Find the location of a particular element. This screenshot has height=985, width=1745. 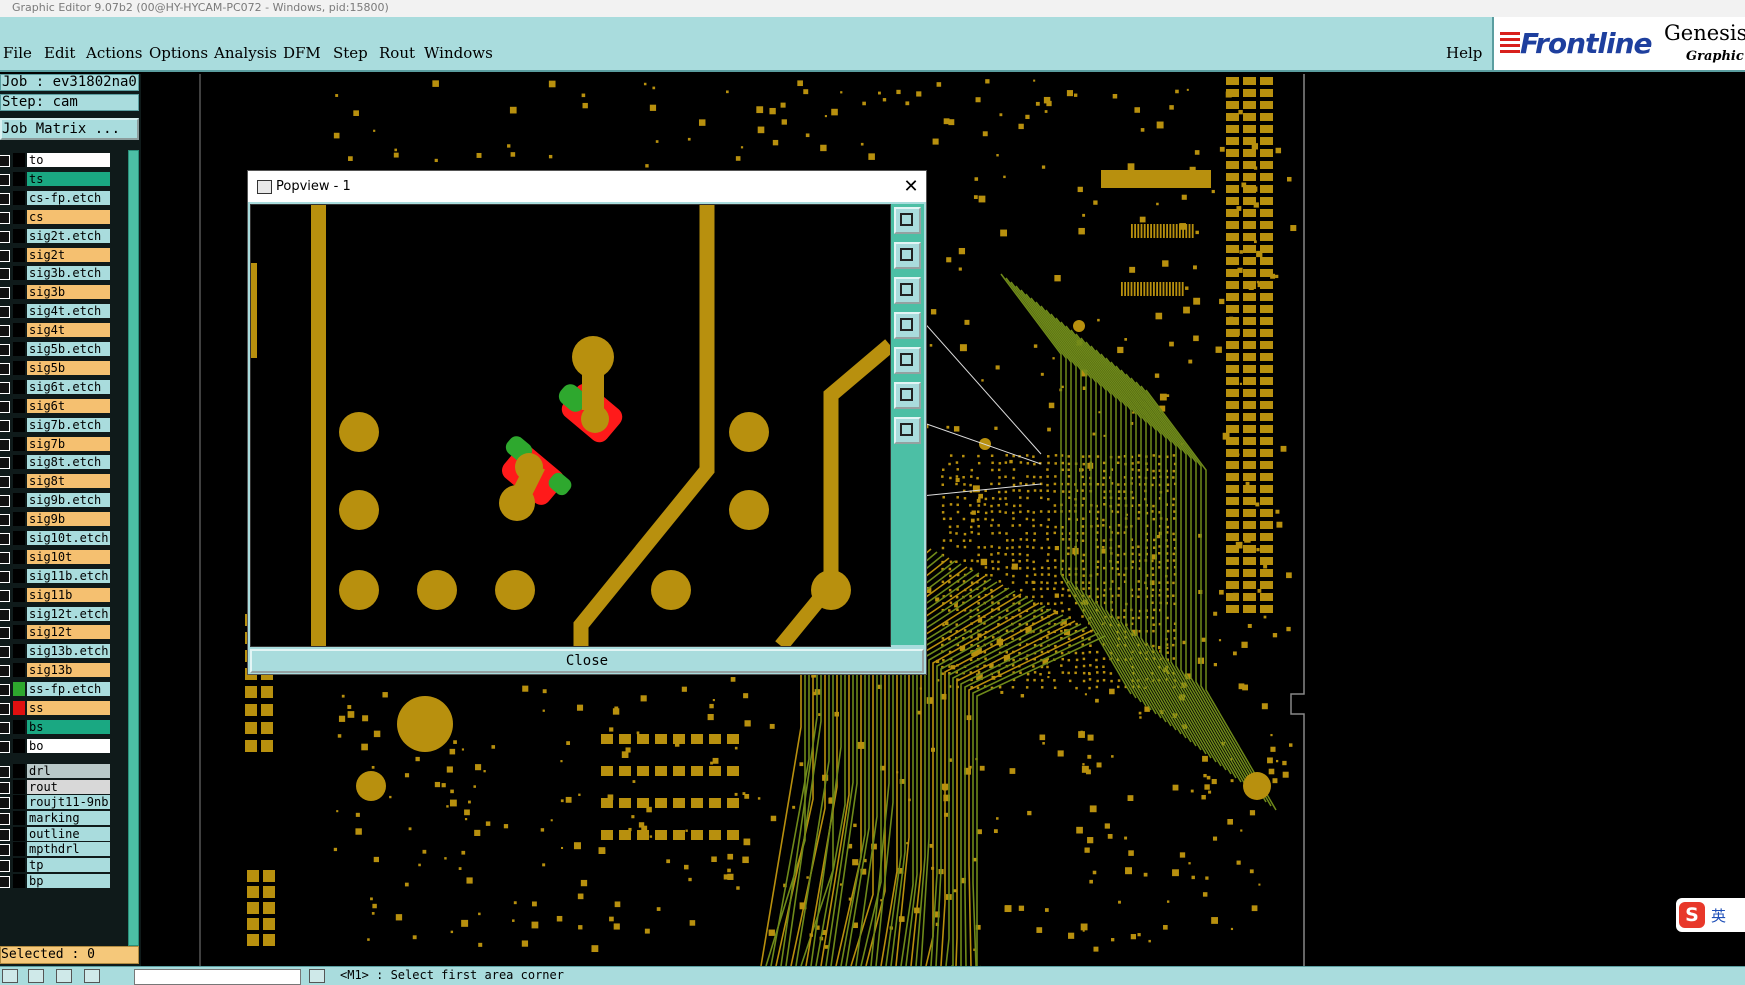

layer-name: sig2t is located at coordinates (68, 255).